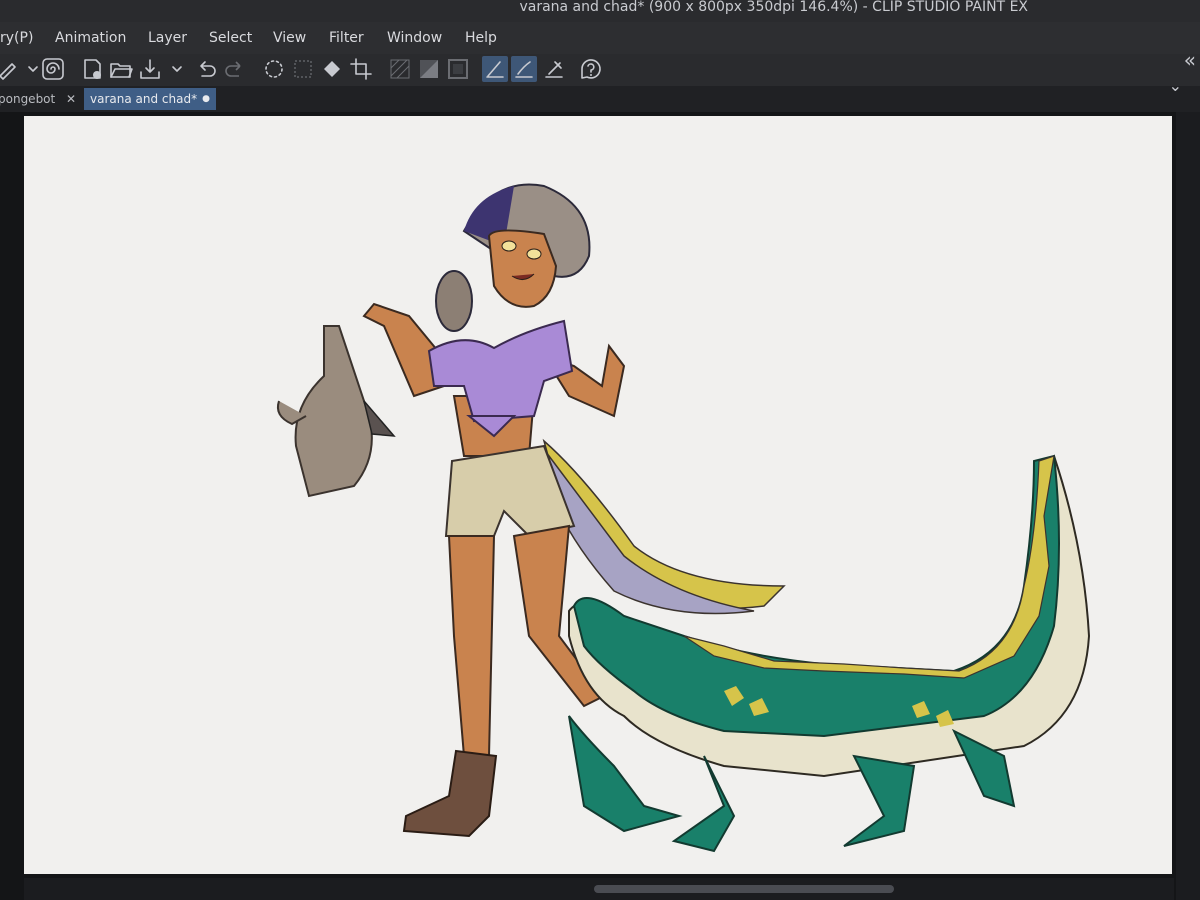 Image resolution: width=1200 pixels, height=900 pixels. What do you see at coordinates (144, 99) in the screenshot?
I see `tab-label: varana and chad*` at bounding box center [144, 99].